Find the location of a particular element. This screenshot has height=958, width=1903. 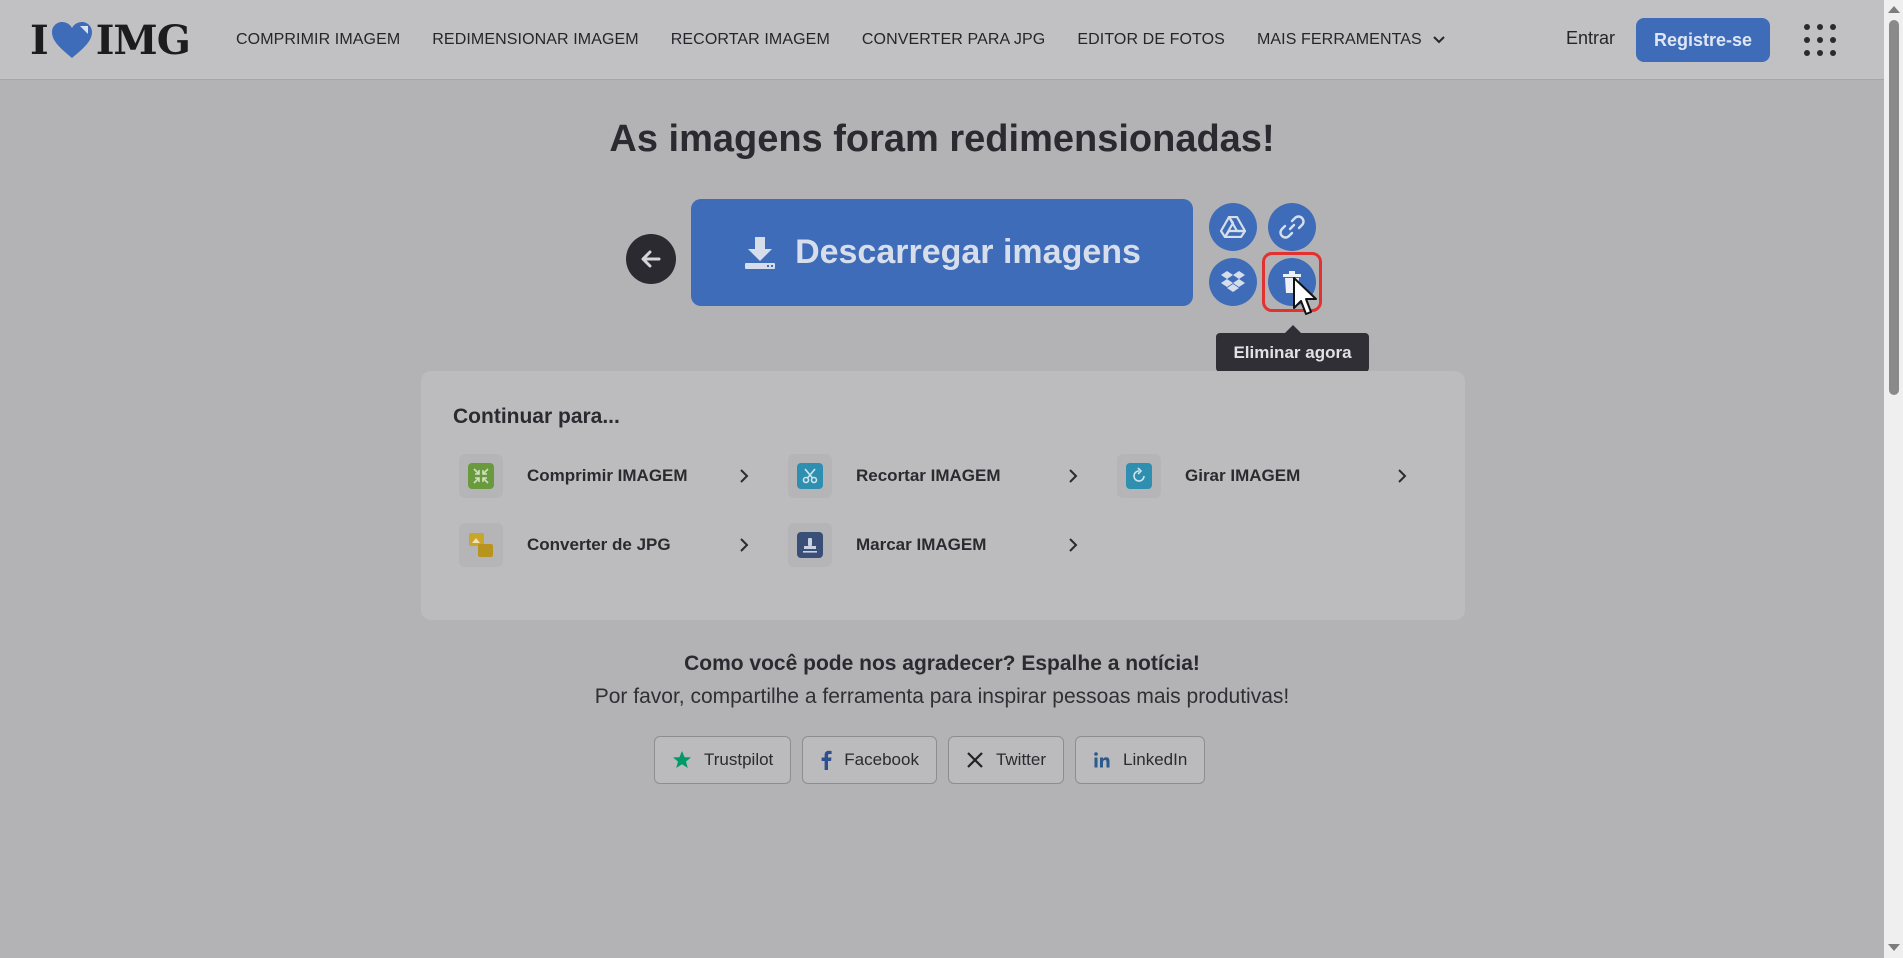

nav-resize: REDIMENSIONAR IMAGEM is located at coordinates (535, 40).